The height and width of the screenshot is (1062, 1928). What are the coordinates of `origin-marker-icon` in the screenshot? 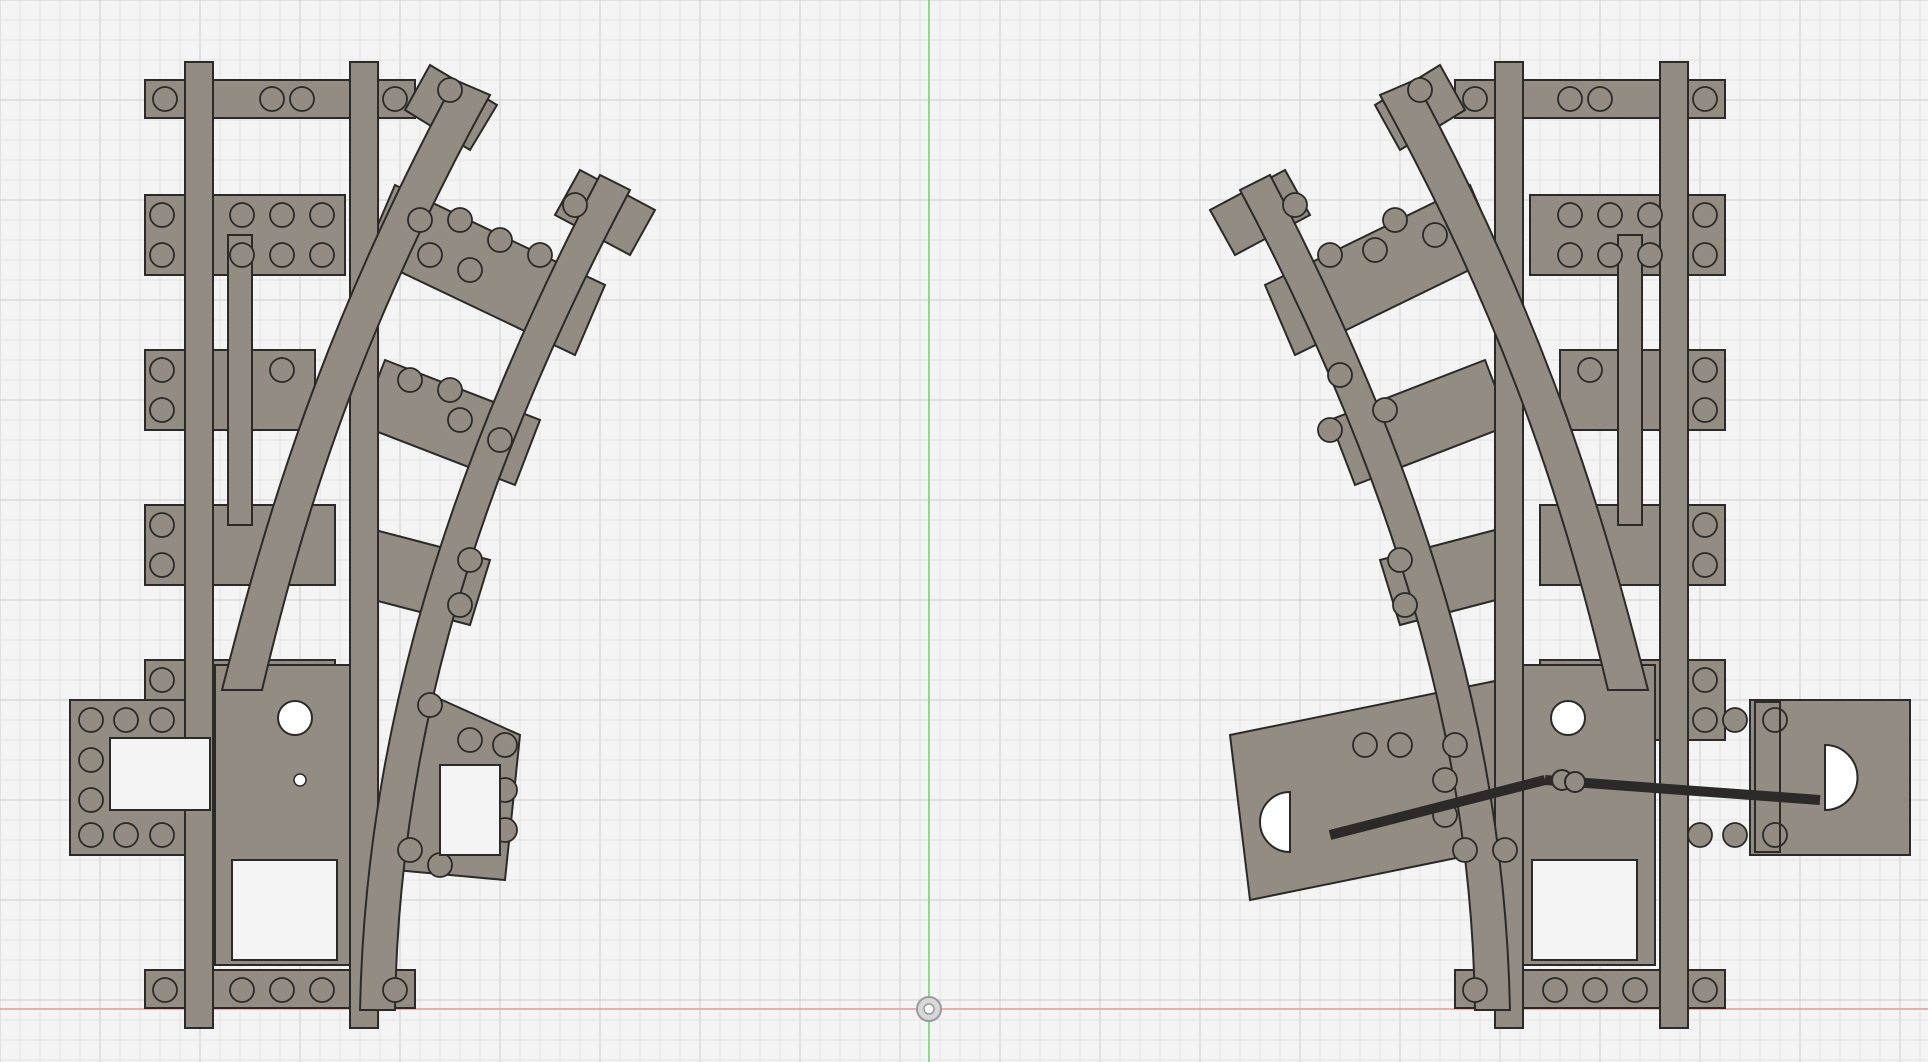 It's located at (929, 1009).